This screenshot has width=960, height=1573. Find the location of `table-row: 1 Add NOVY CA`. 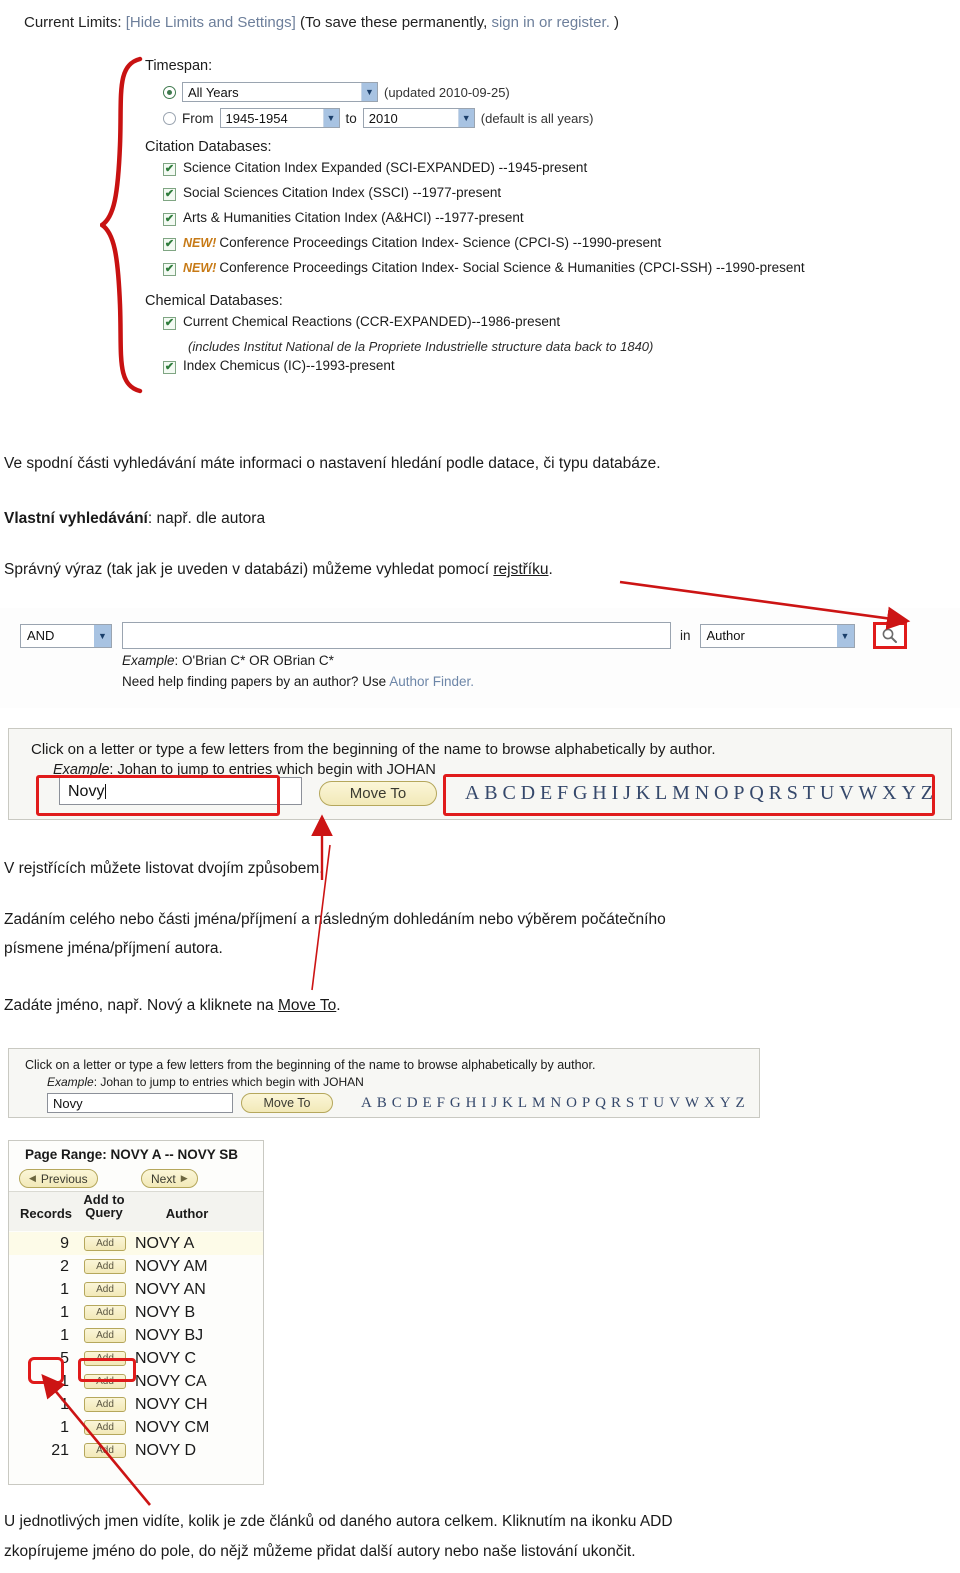

table-row: 1 Add NOVY CA is located at coordinates (136, 1381).